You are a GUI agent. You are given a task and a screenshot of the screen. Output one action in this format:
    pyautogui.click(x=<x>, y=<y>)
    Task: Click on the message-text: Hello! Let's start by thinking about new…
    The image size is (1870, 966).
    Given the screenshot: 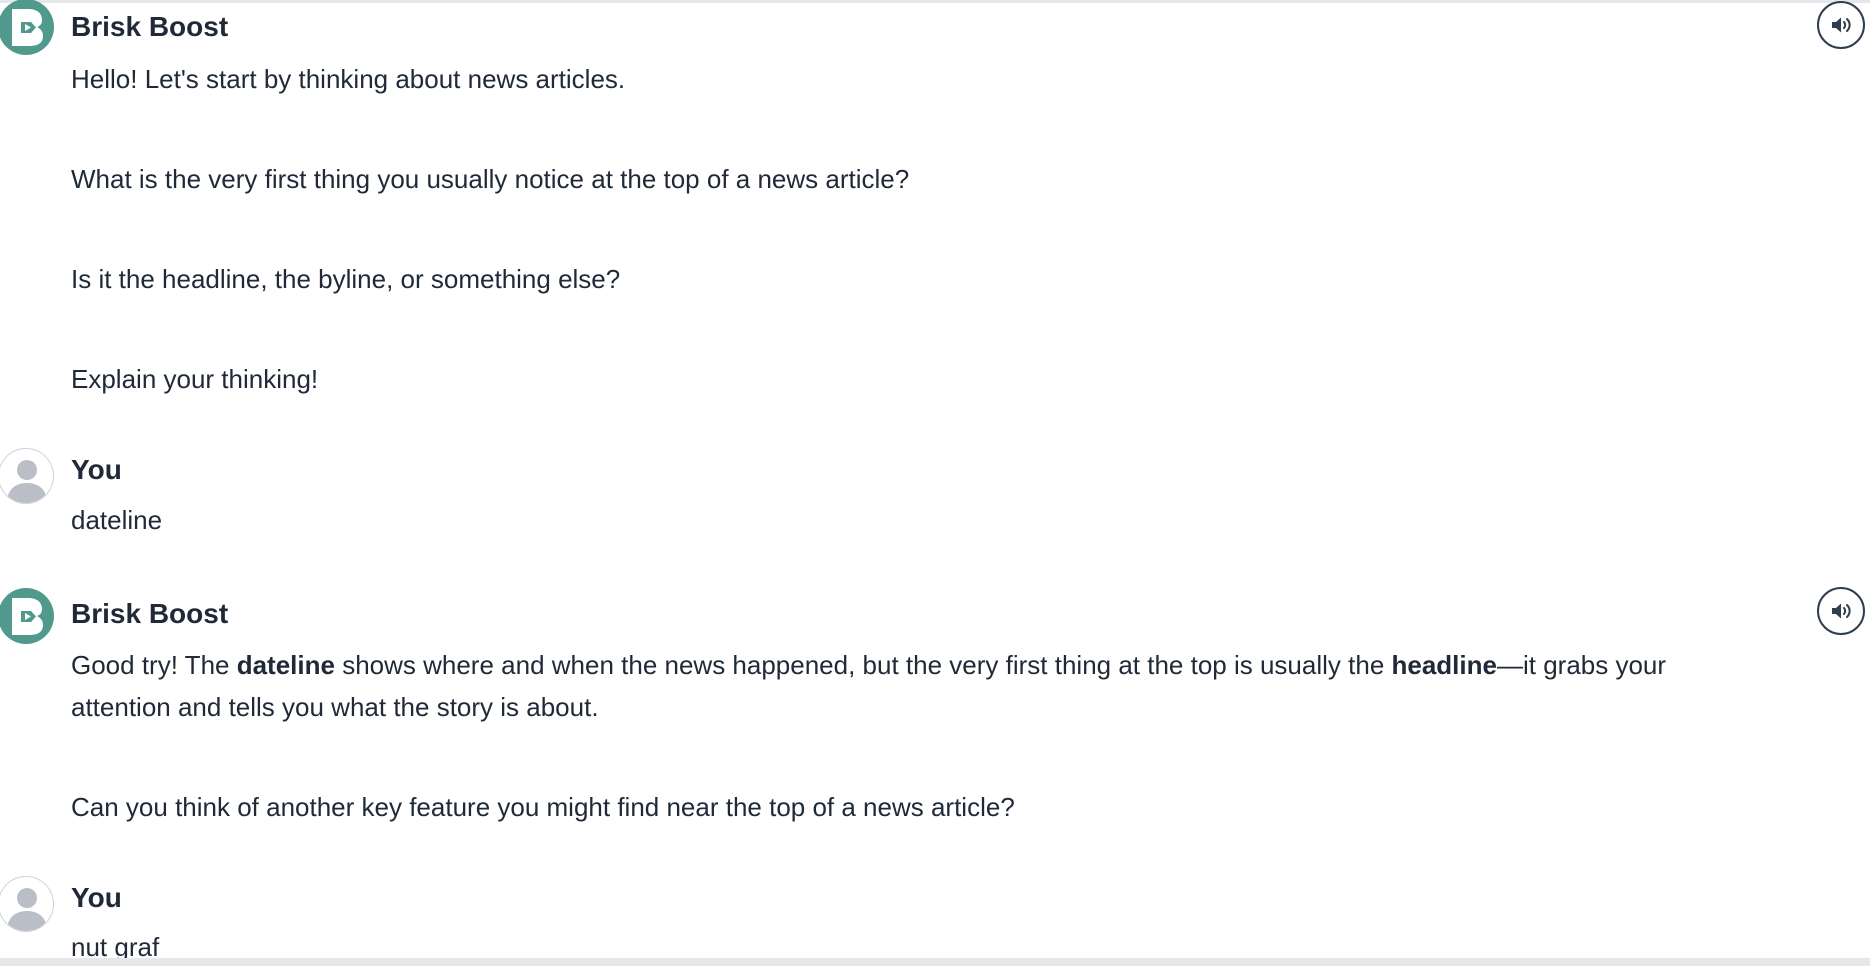 What is the action you would take?
    pyautogui.click(x=348, y=79)
    